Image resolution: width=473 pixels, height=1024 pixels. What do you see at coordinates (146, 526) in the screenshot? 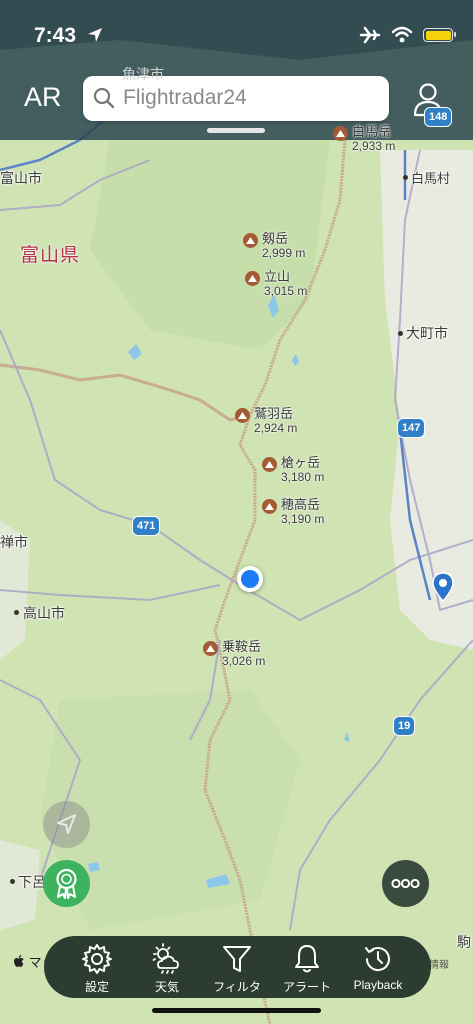
I see `route-shield-471: 471` at bounding box center [146, 526].